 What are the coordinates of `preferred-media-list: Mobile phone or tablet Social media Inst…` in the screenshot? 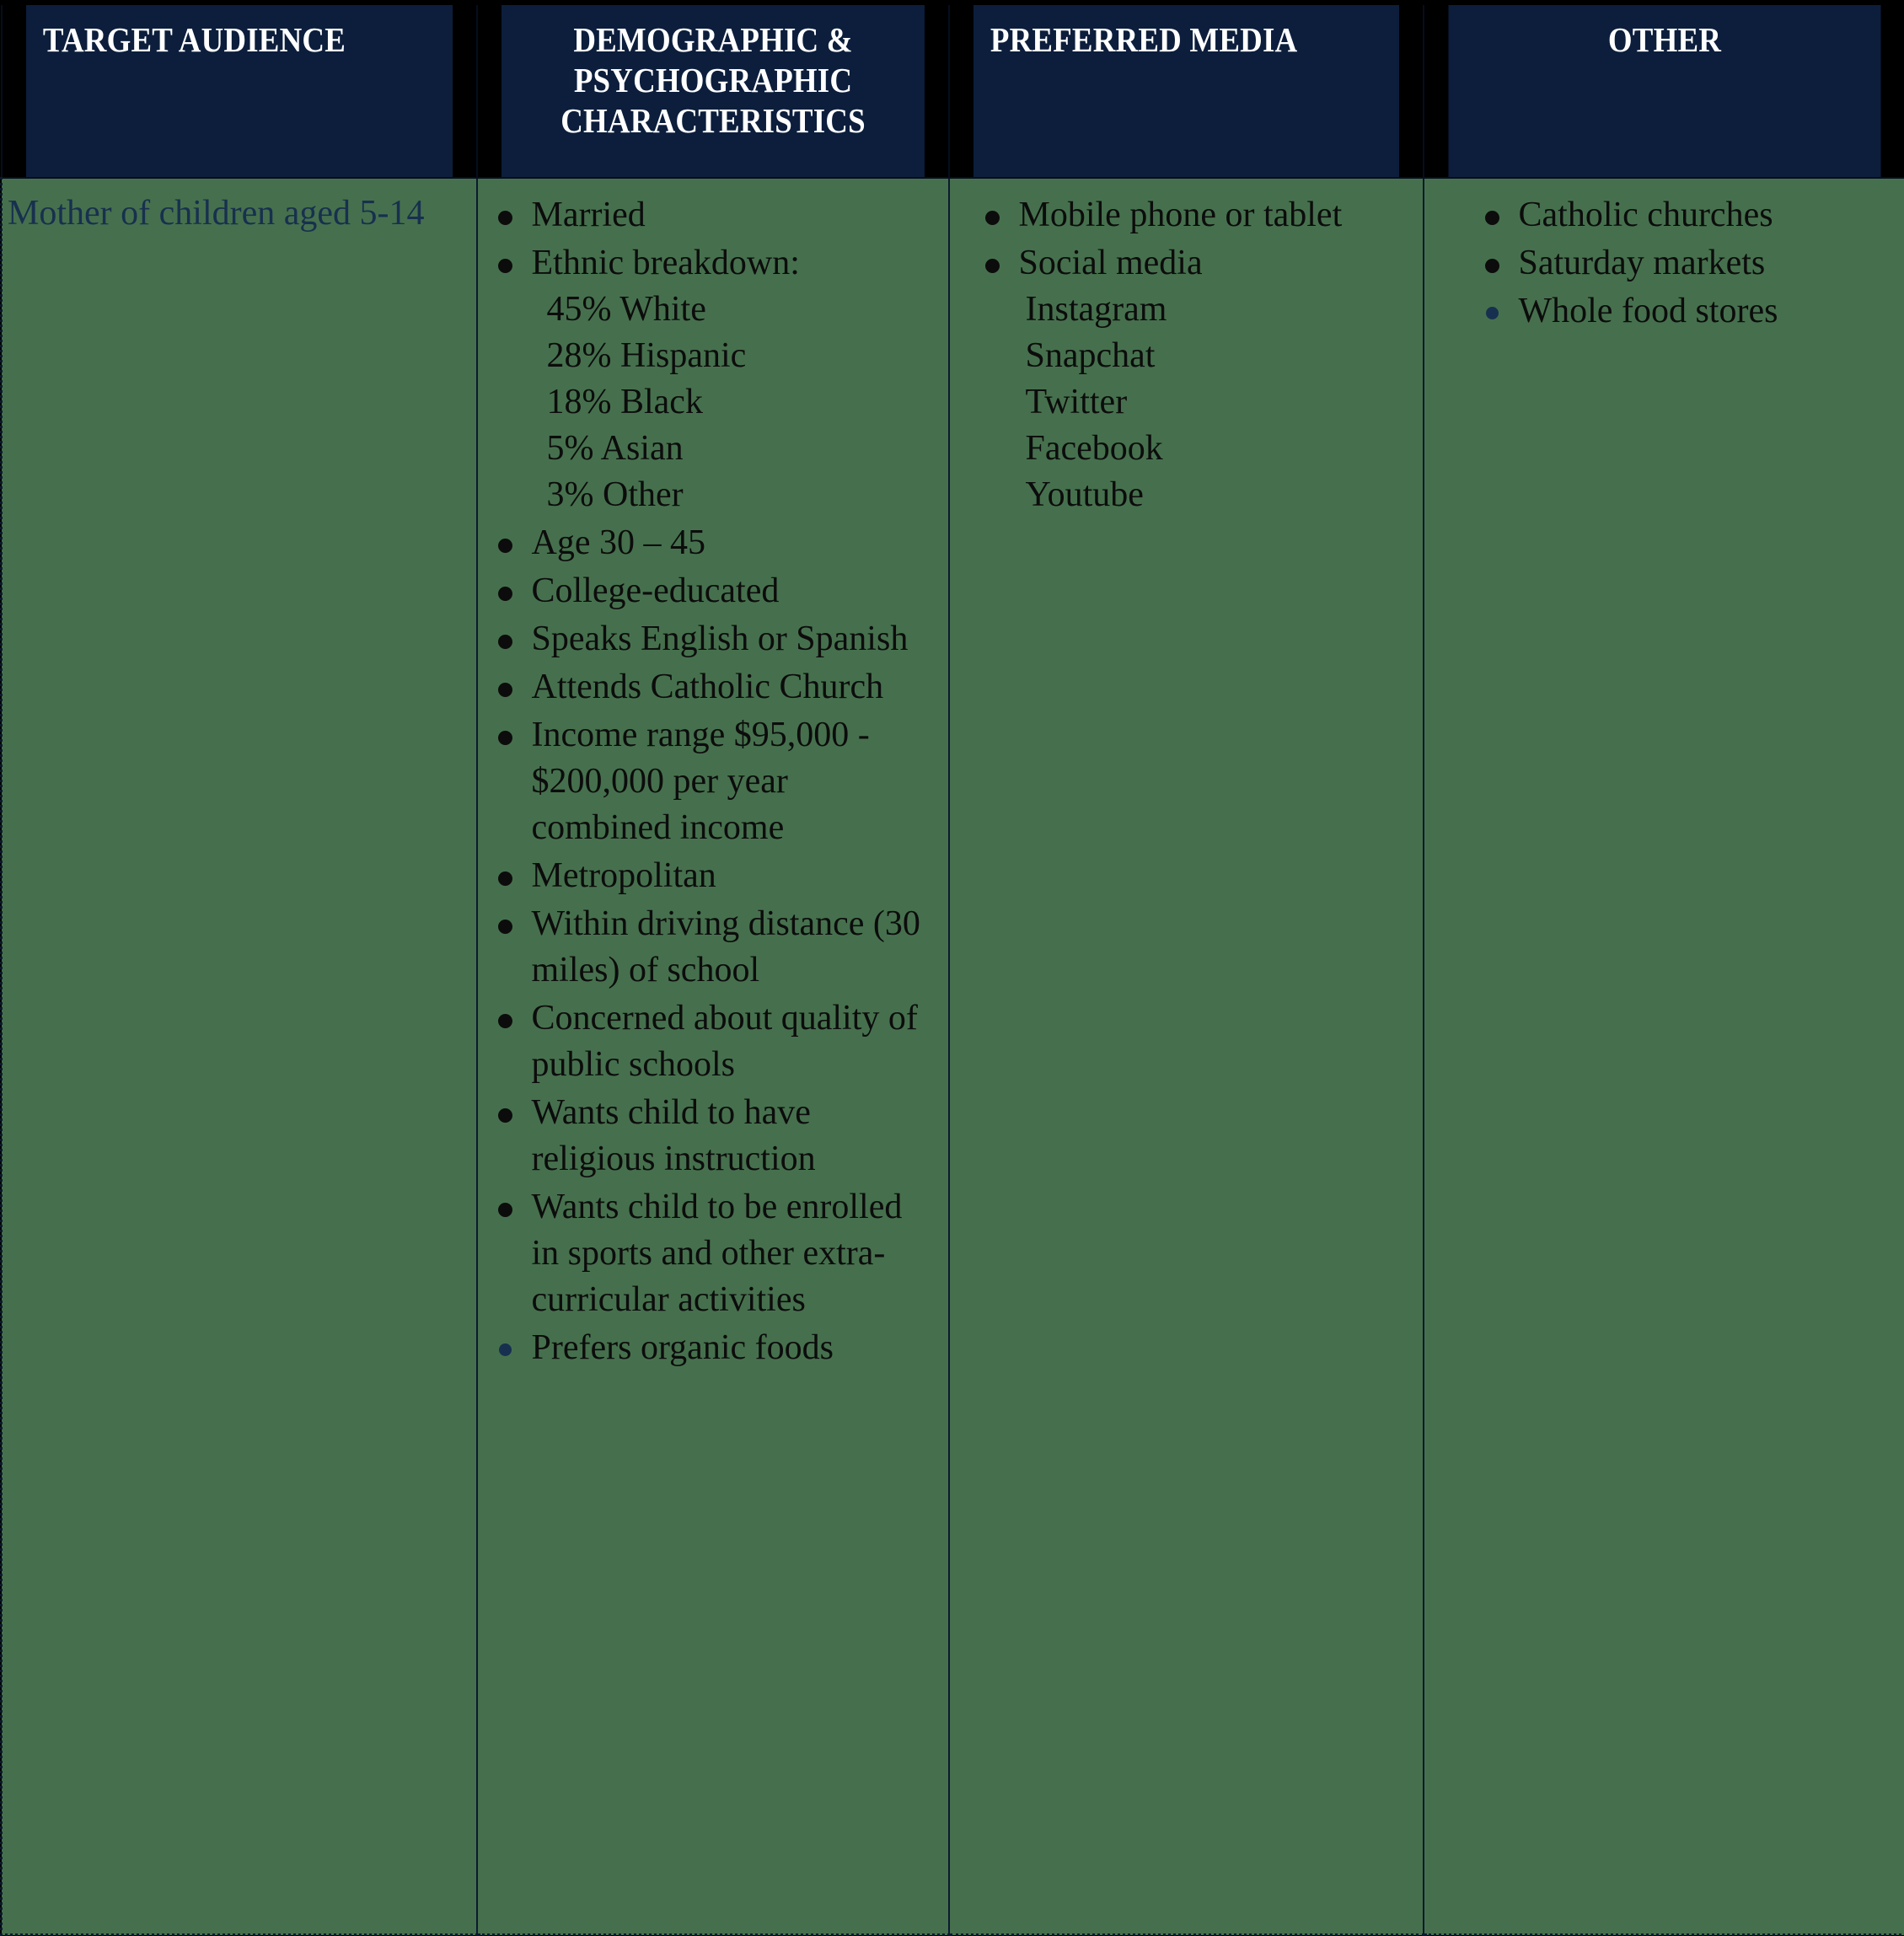 It's located at (1186, 348).